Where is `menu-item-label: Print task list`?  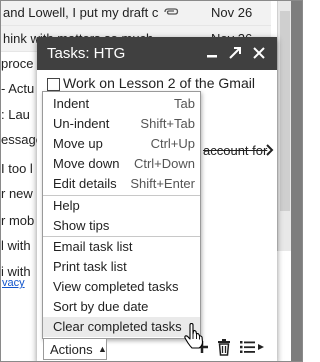
menu-item-label: Print task list is located at coordinates (90, 266).